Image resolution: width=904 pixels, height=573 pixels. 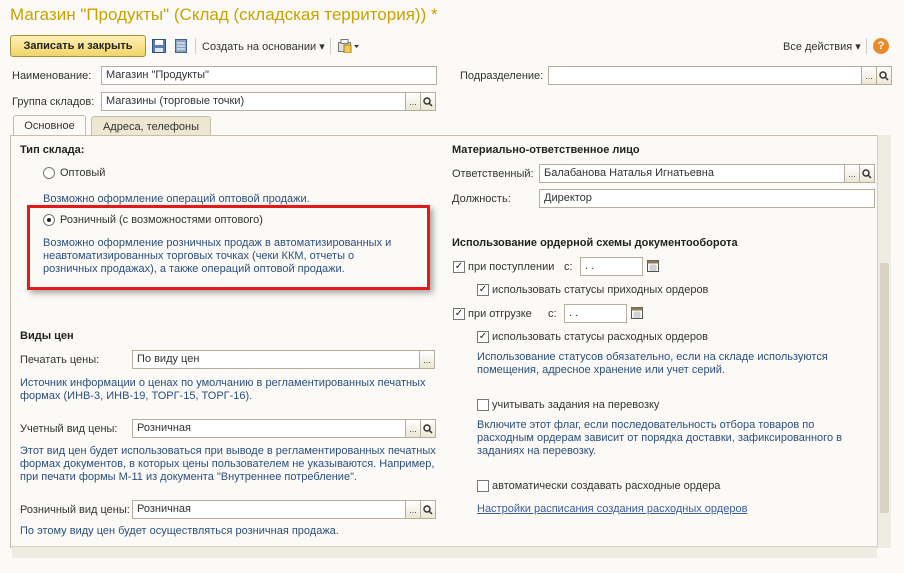 What do you see at coordinates (49, 173) in the screenshot?
I see `wholesale-radio` at bounding box center [49, 173].